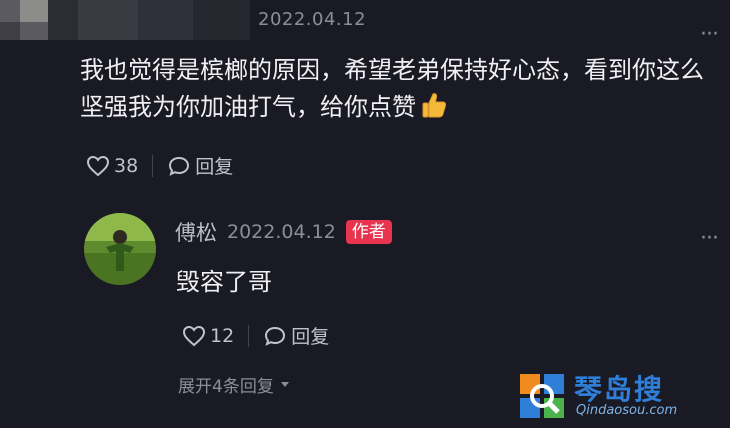 This screenshot has height=428, width=730. I want to click on like-count: 12, so click(222, 335).